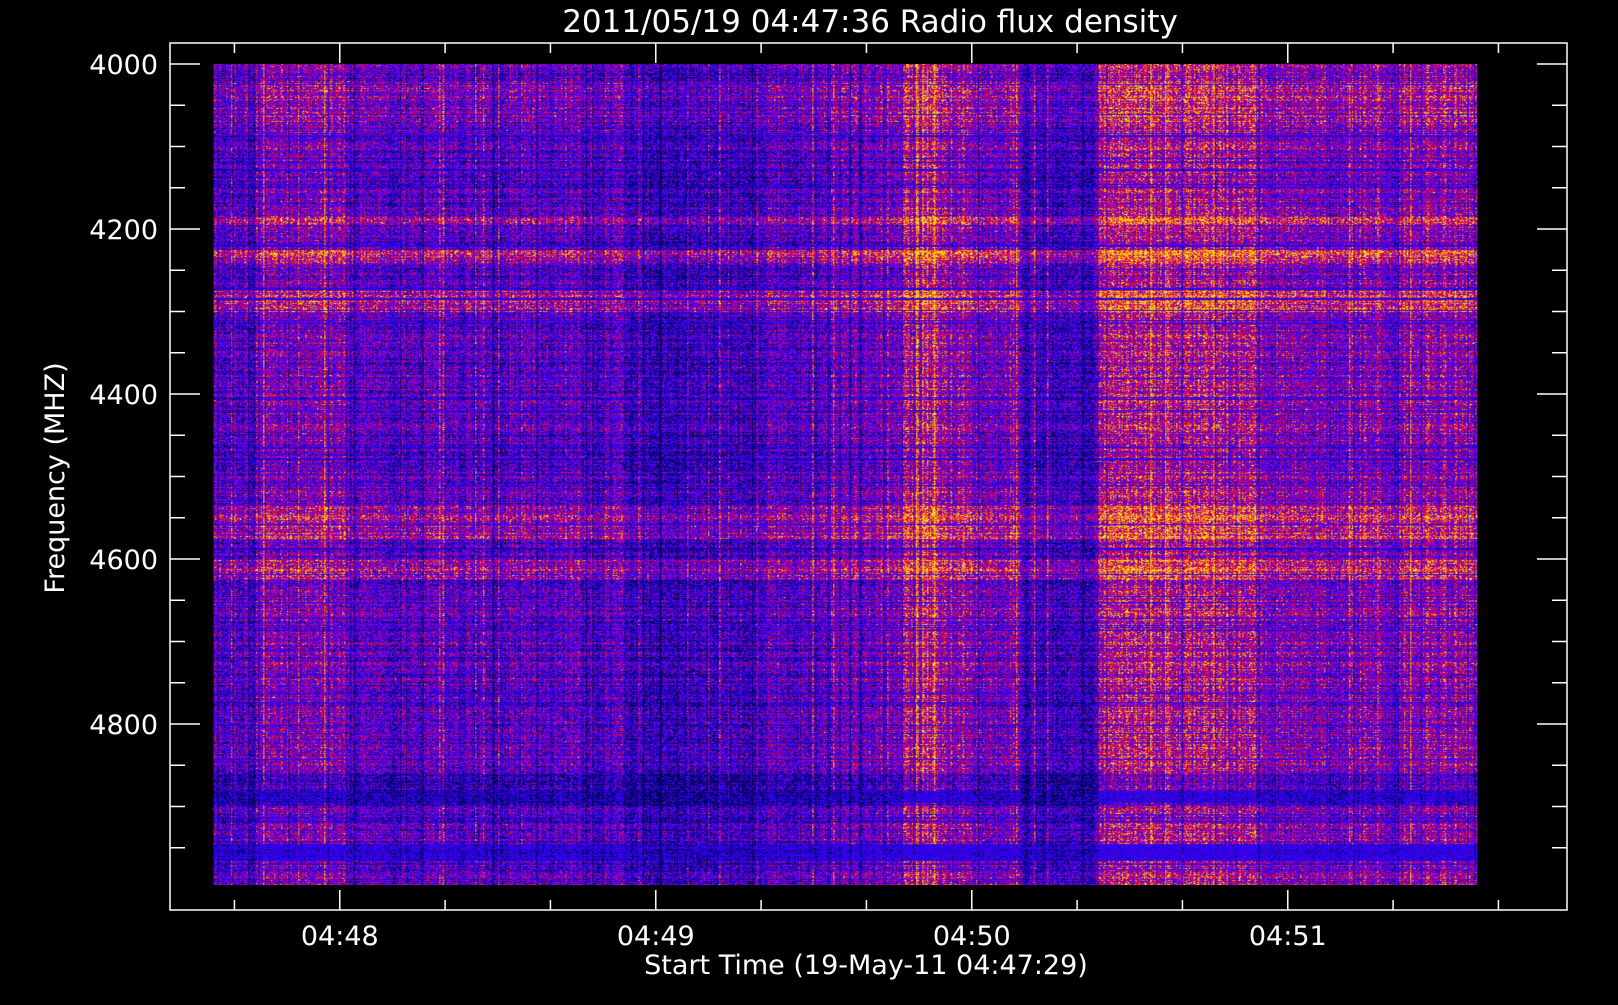 This screenshot has width=1618, height=1005. What do you see at coordinates (656, 936) in the screenshot?
I see `x-tick-label: 04:49` at bounding box center [656, 936].